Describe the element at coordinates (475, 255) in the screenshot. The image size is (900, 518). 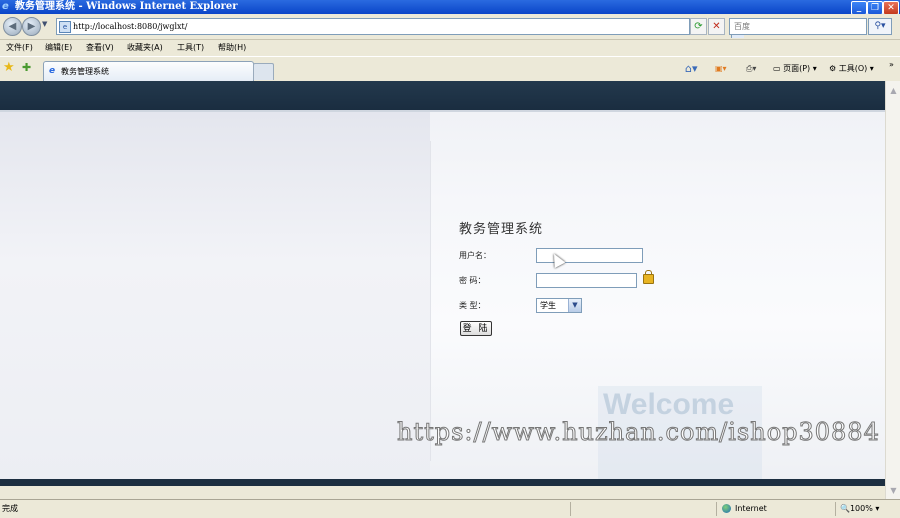
I see `username-label: 用户名：` at that location.